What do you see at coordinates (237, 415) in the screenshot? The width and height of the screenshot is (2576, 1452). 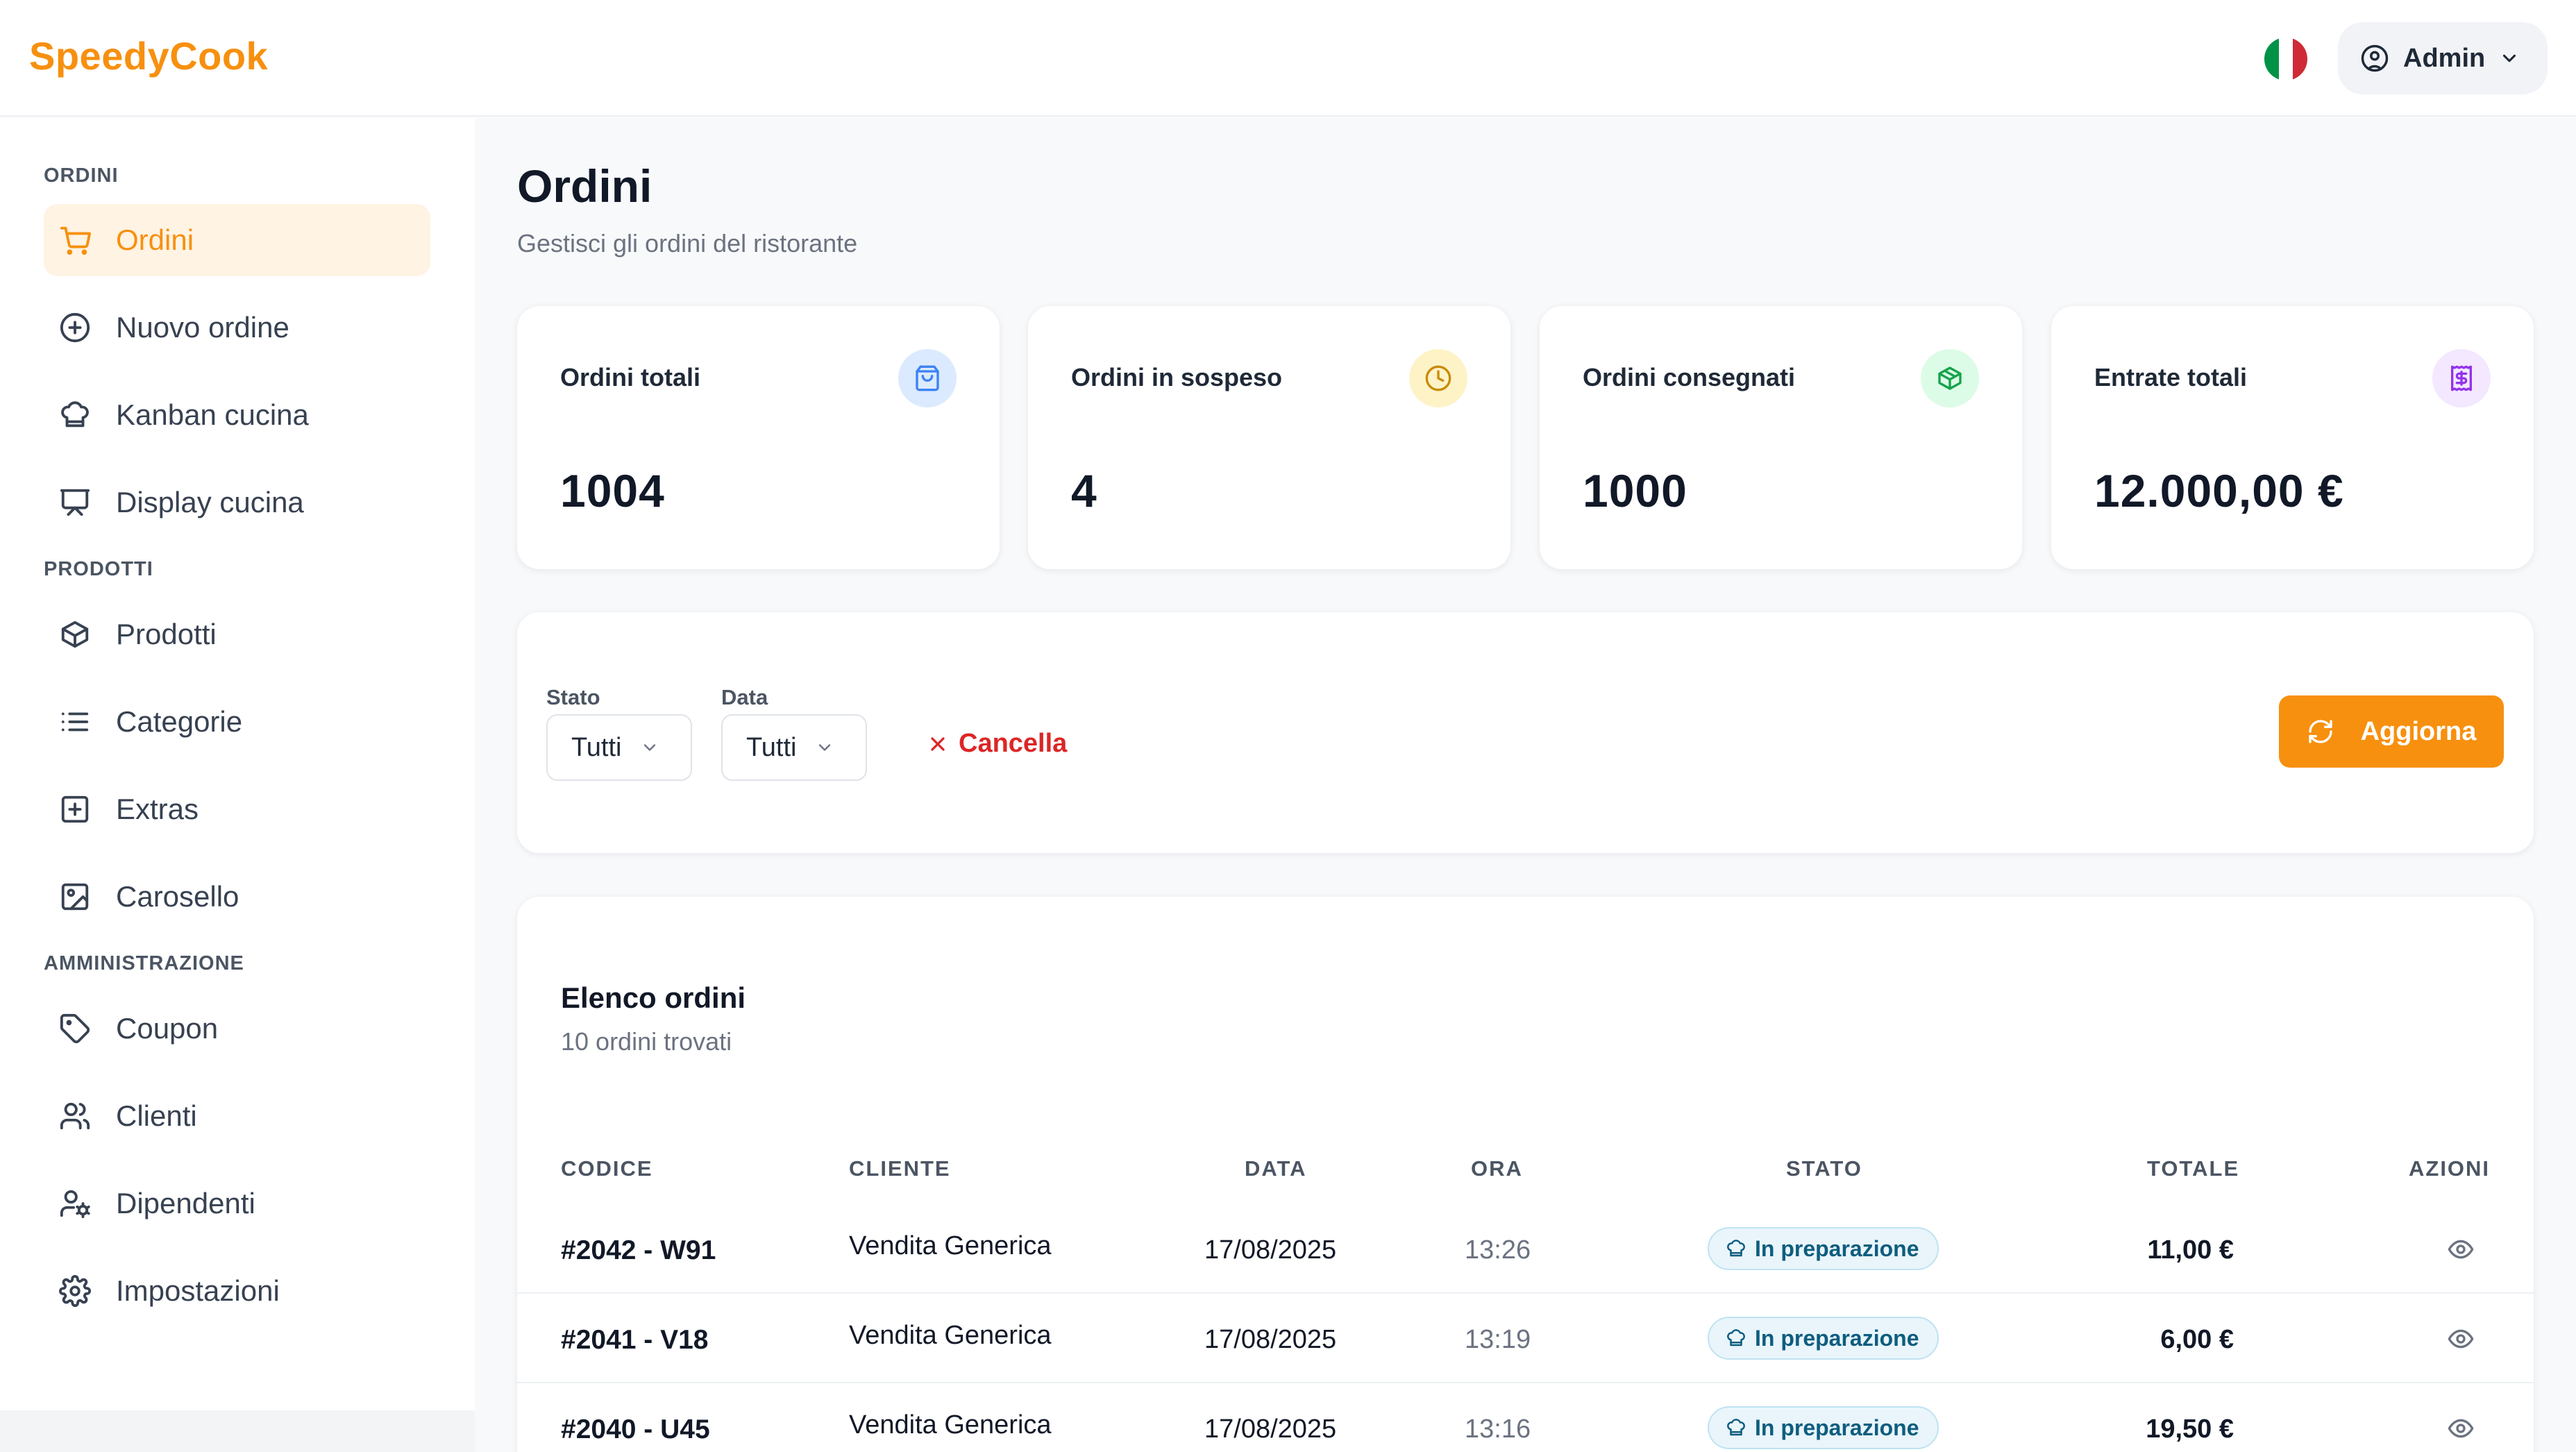 I see `sidebar-item-kanban-cucina: Kanban cucina` at bounding box center [237, 415].